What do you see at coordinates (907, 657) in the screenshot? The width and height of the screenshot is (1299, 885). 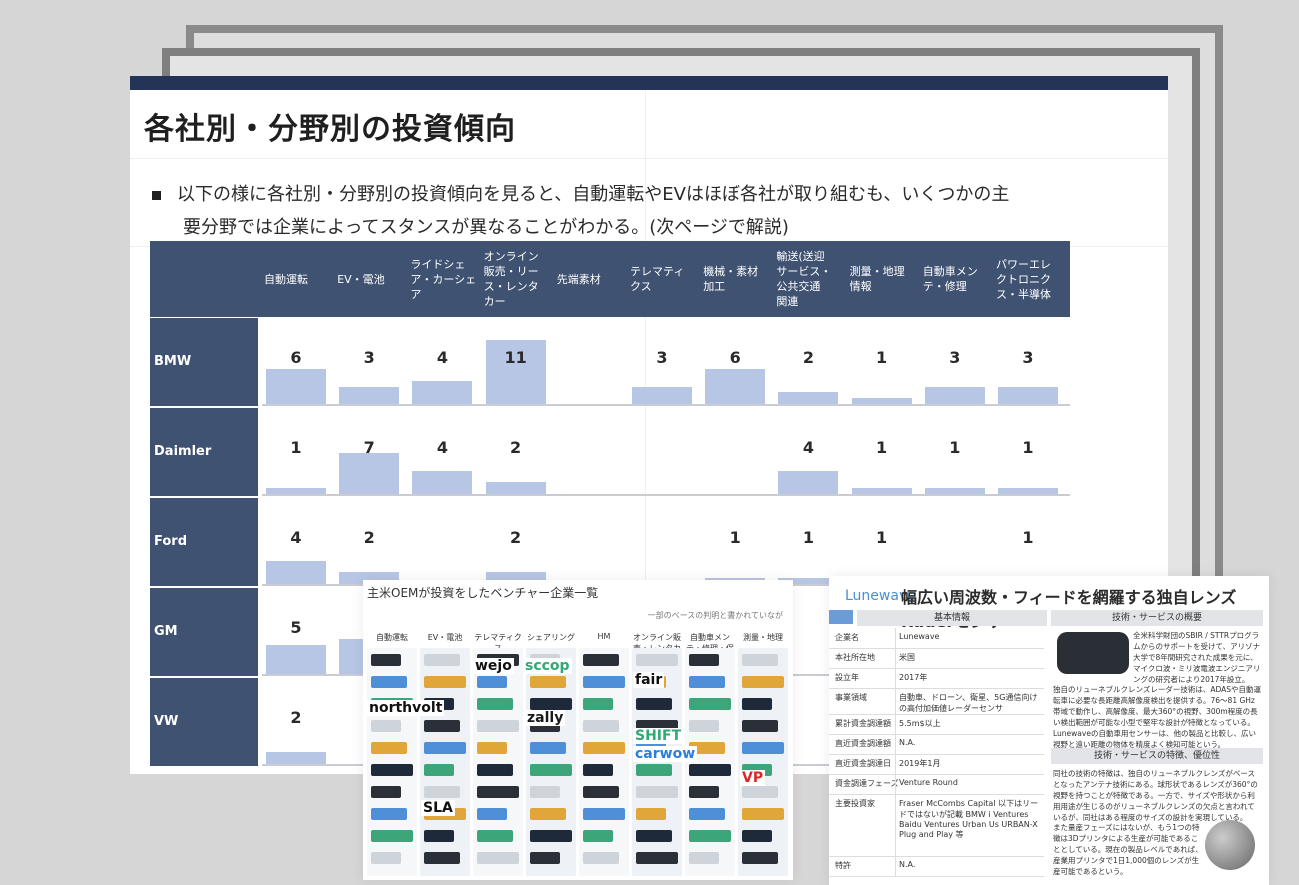 I see `profile-row-value: 米国` at bounding box center [907, 657].